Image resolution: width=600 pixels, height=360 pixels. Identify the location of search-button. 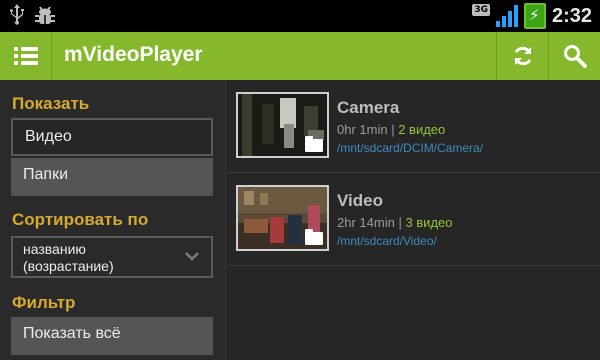
(574, 56).